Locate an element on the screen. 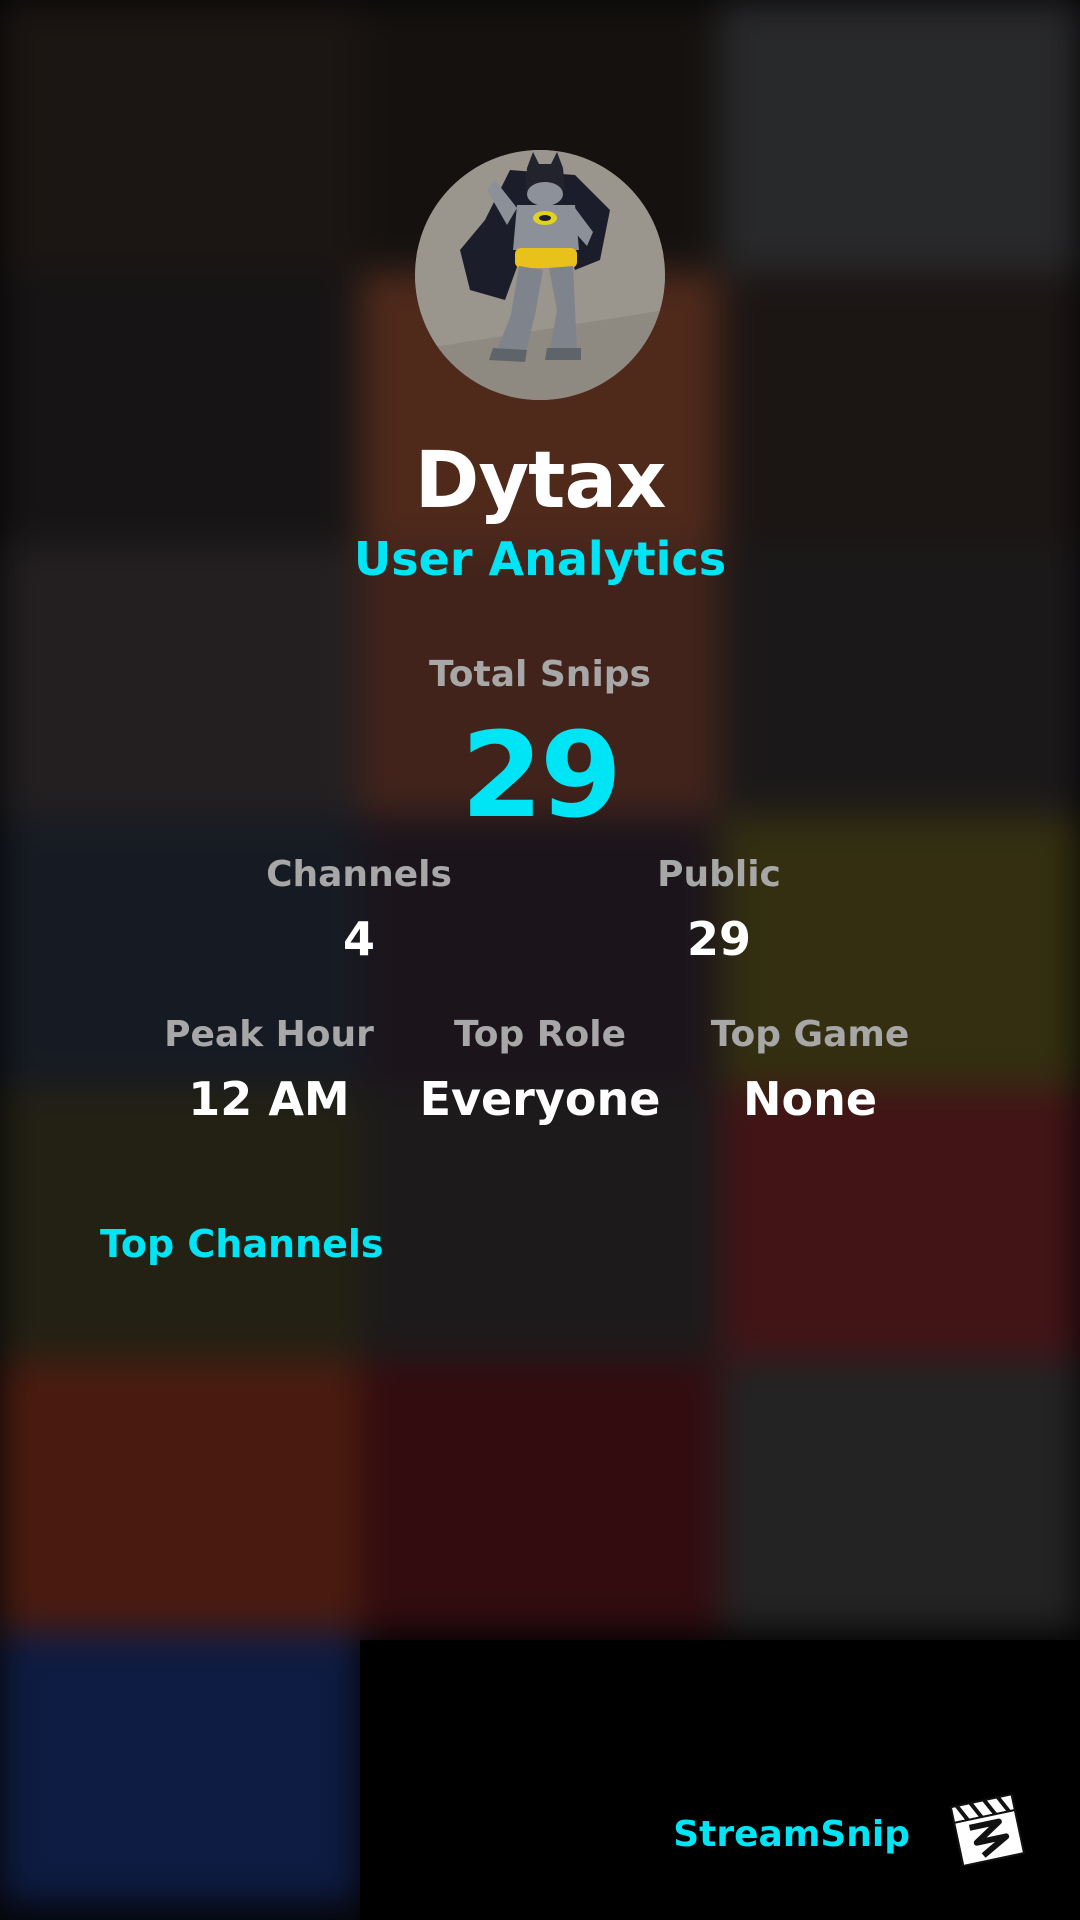  public-label: Public is located at coordinates (719, 874).